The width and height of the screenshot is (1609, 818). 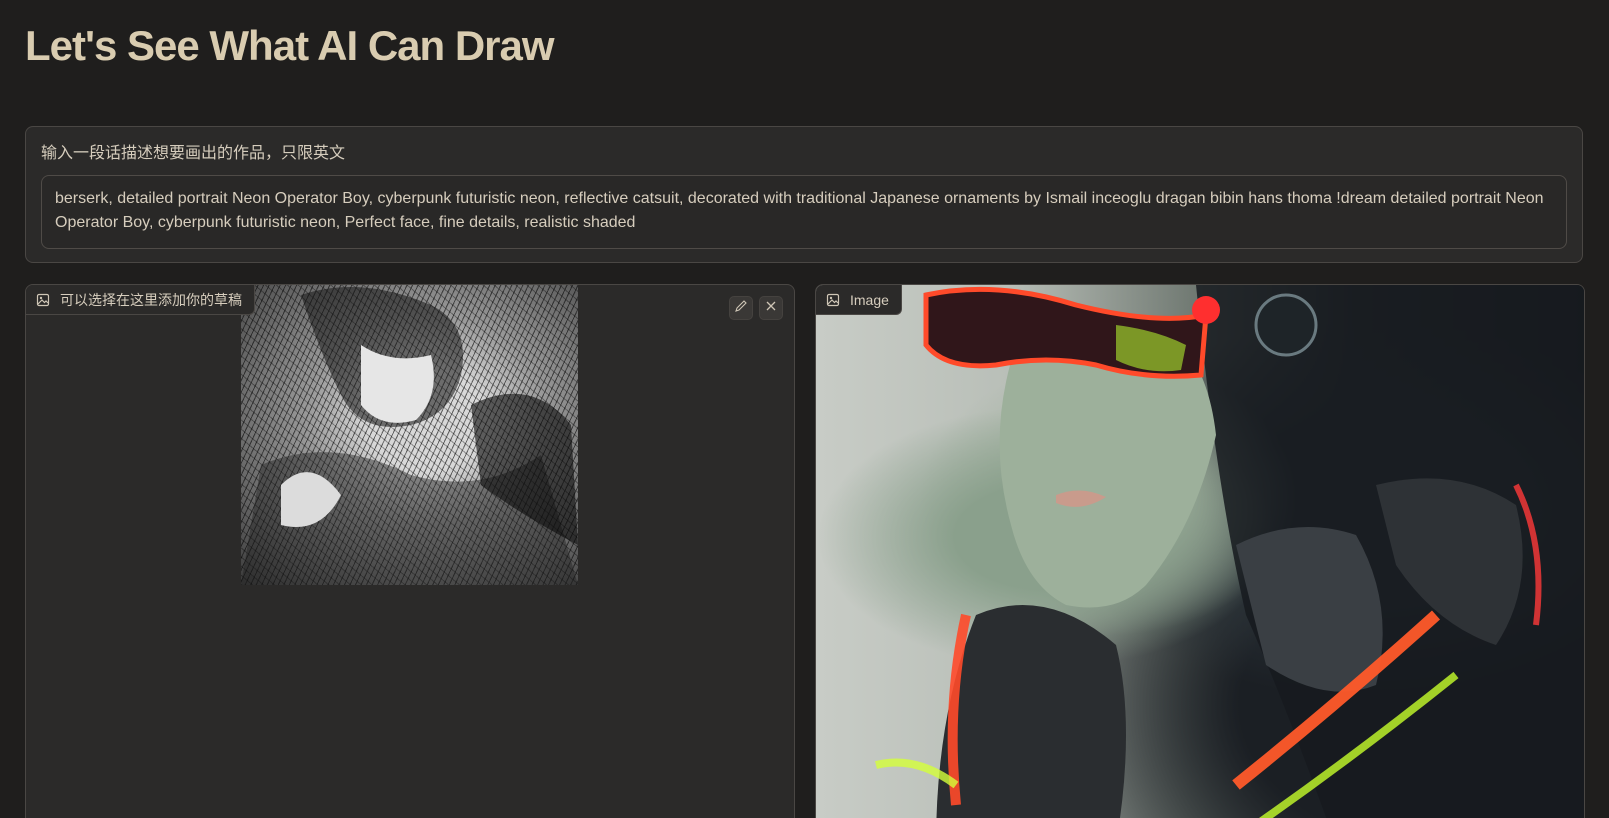 I want to click on pencil-icon, so click(x=741, y=308).